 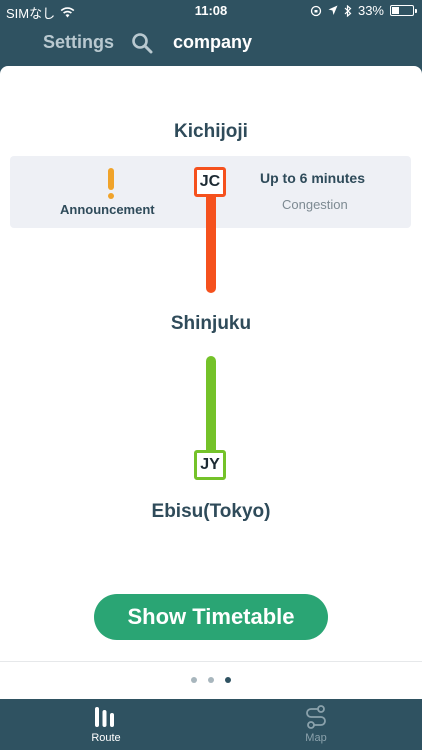 What do you see at coordinates (211, 617) in the screenshot?
I see `show-timetable-button: Show Timetable` at bounding box center [211, 617].